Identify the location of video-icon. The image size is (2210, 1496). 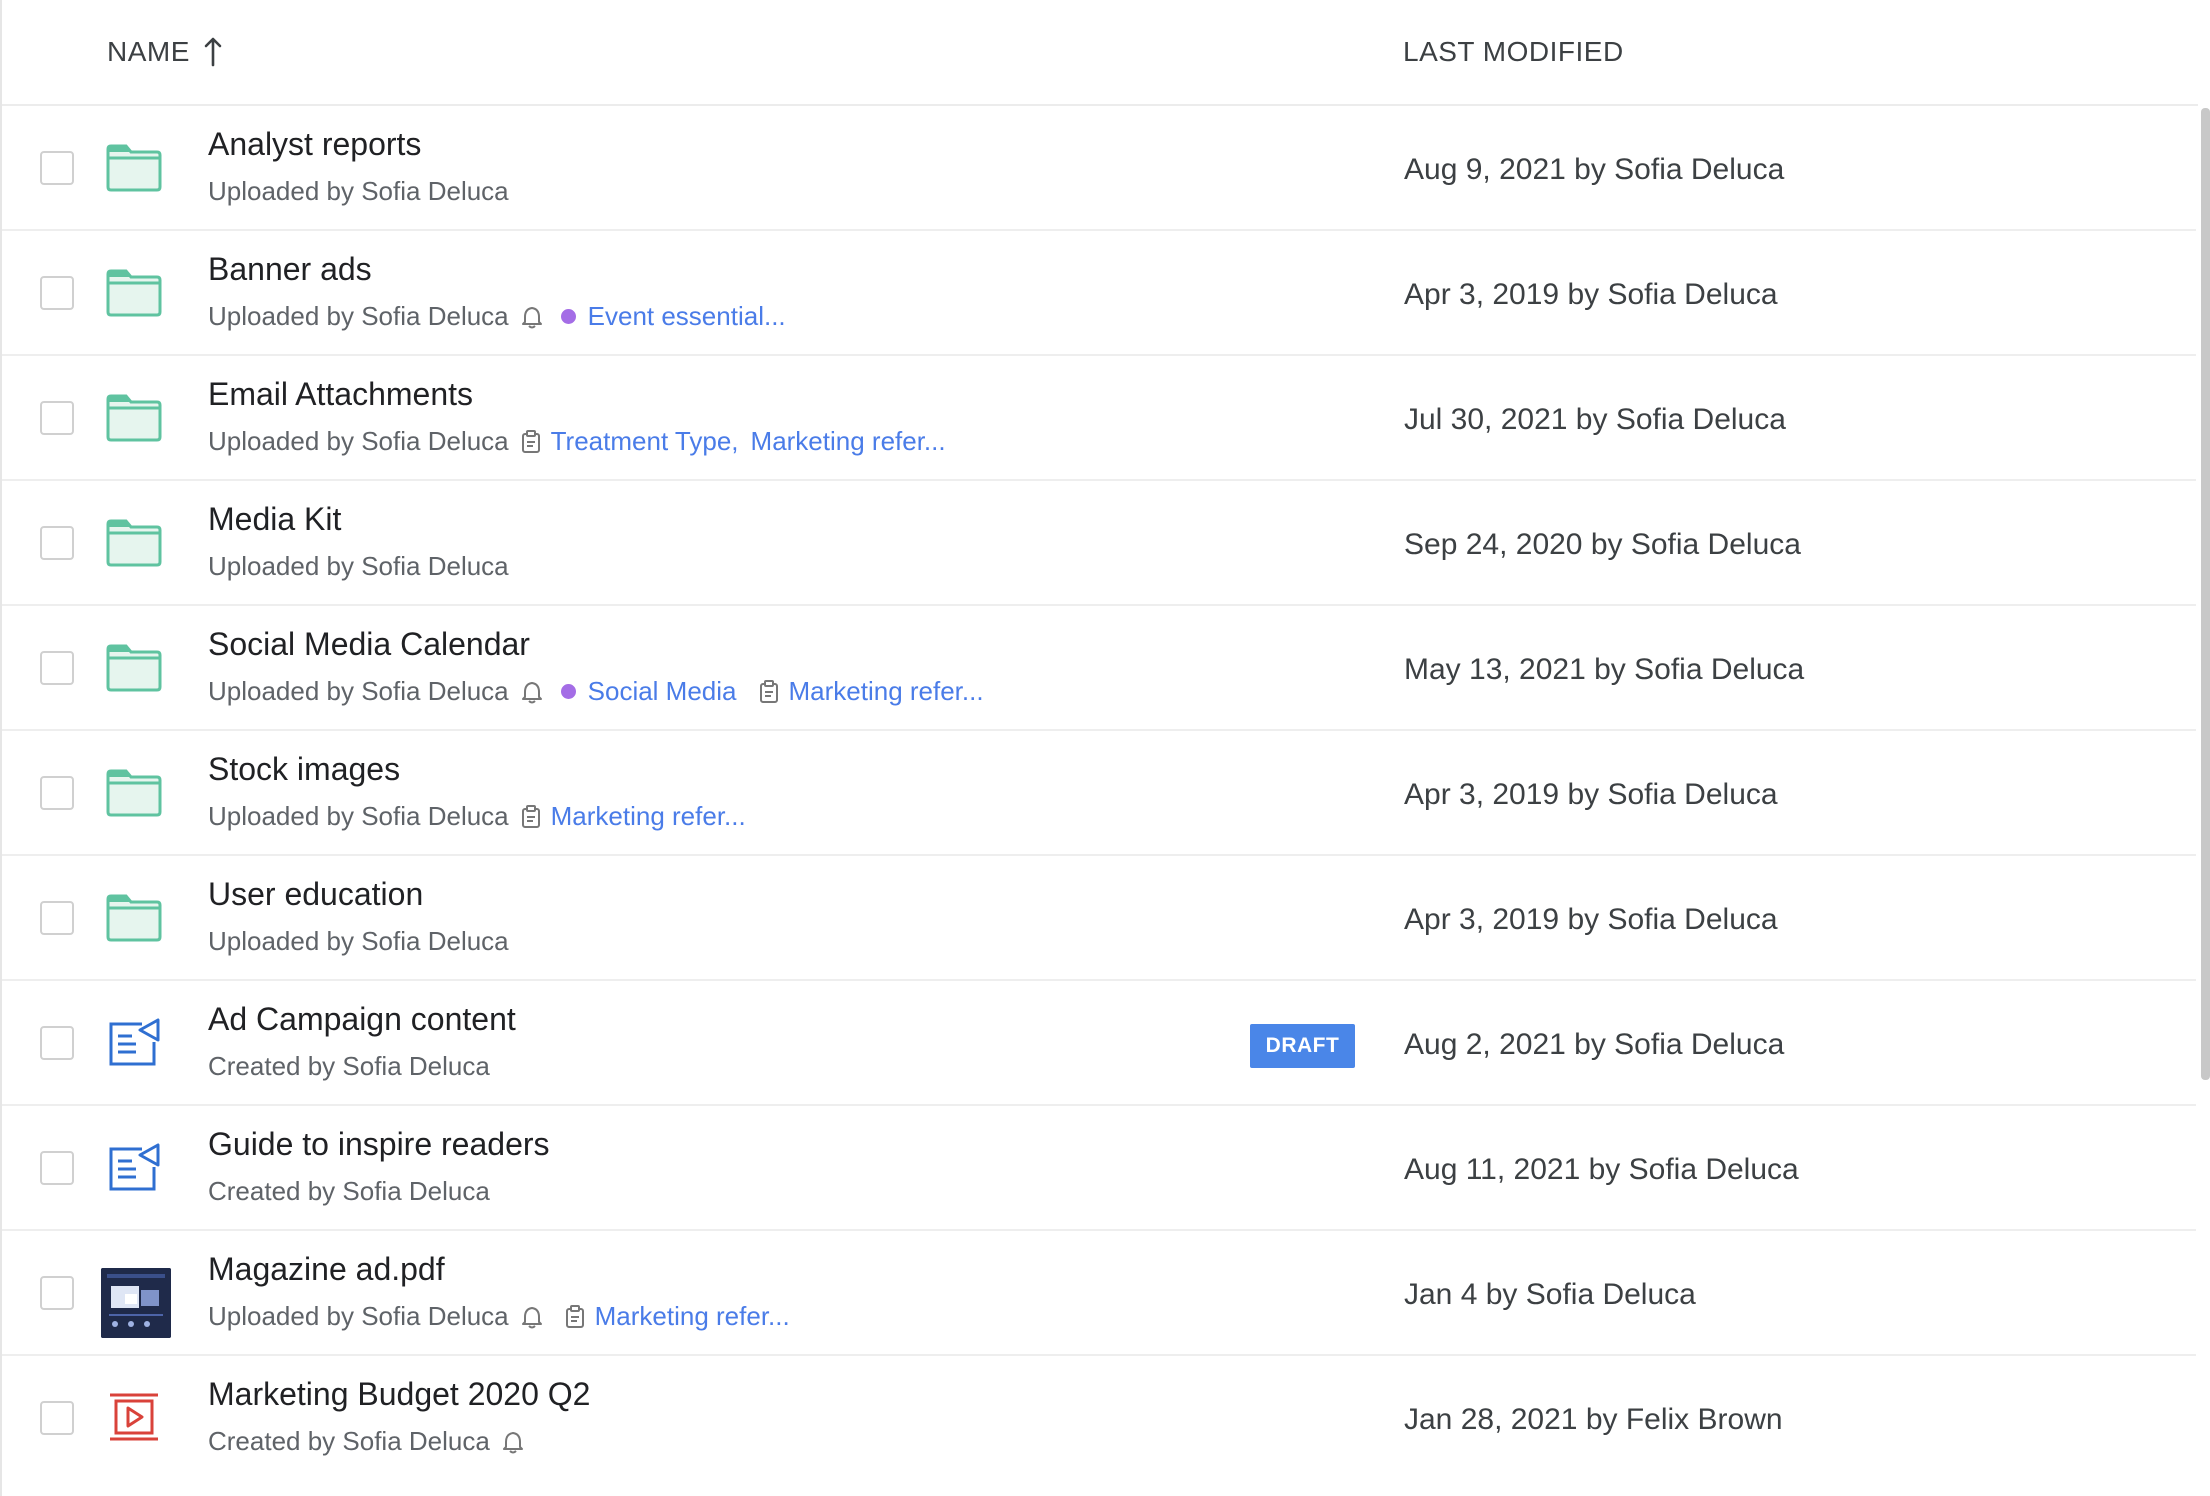
(134, 1417).